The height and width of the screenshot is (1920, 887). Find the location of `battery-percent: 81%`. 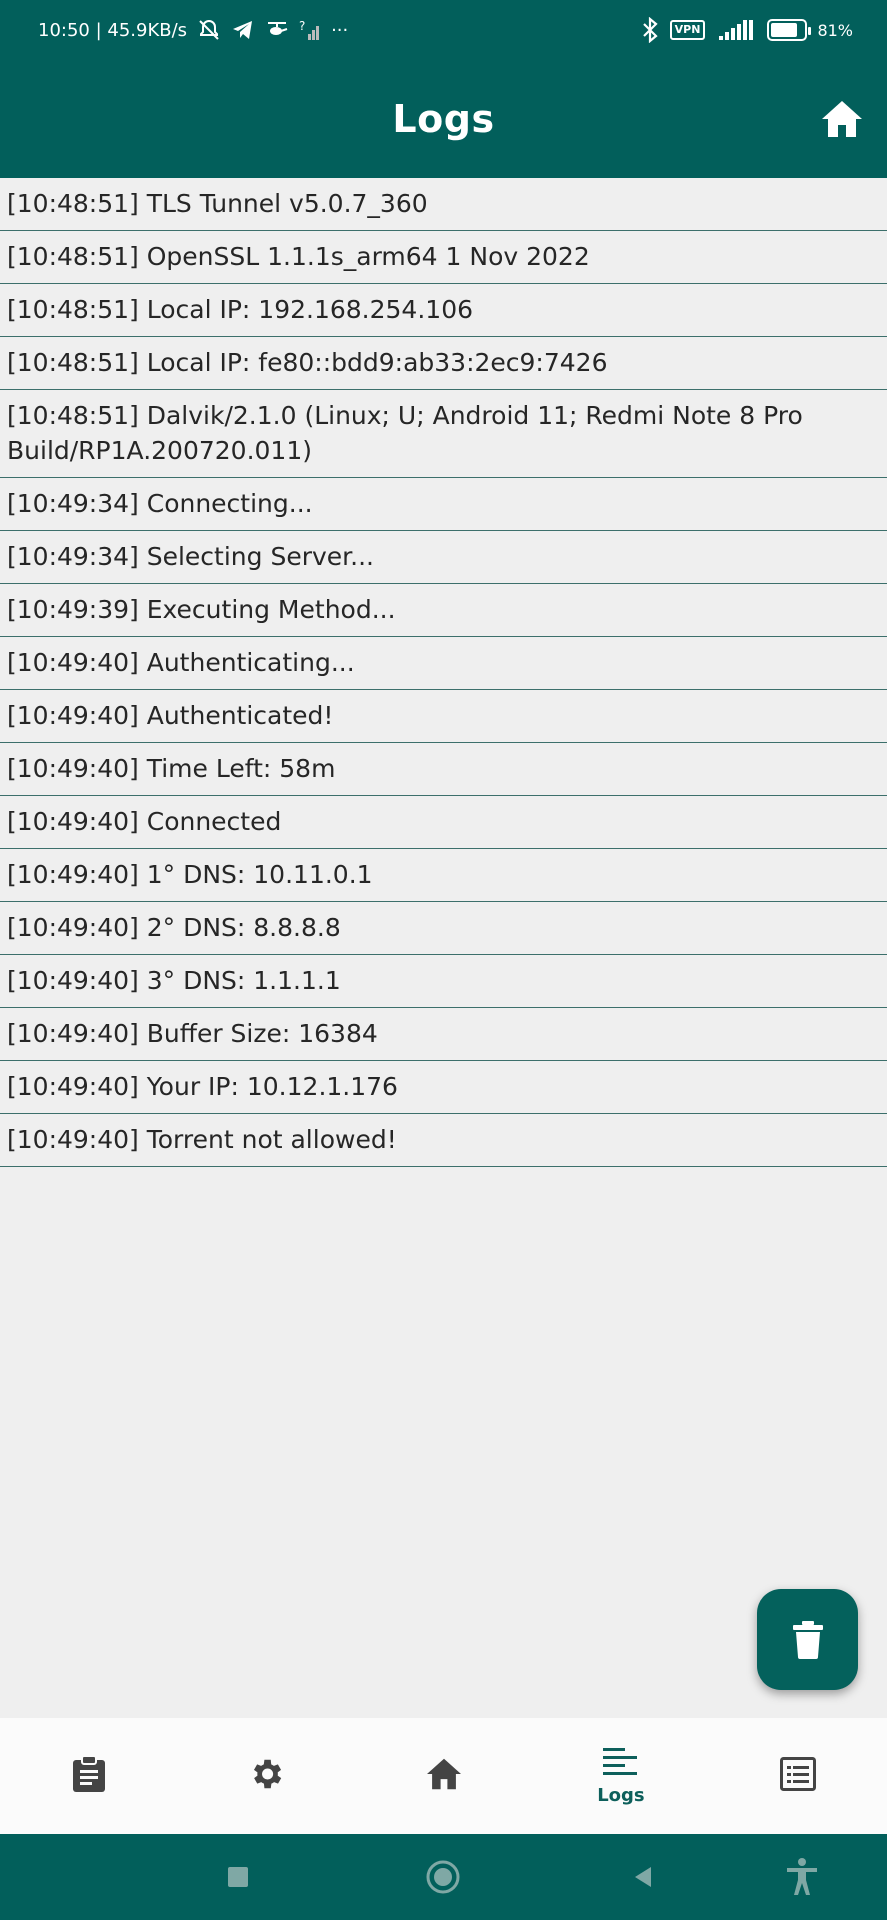

battery-percent: 81% is located at coordinates (835, 30).